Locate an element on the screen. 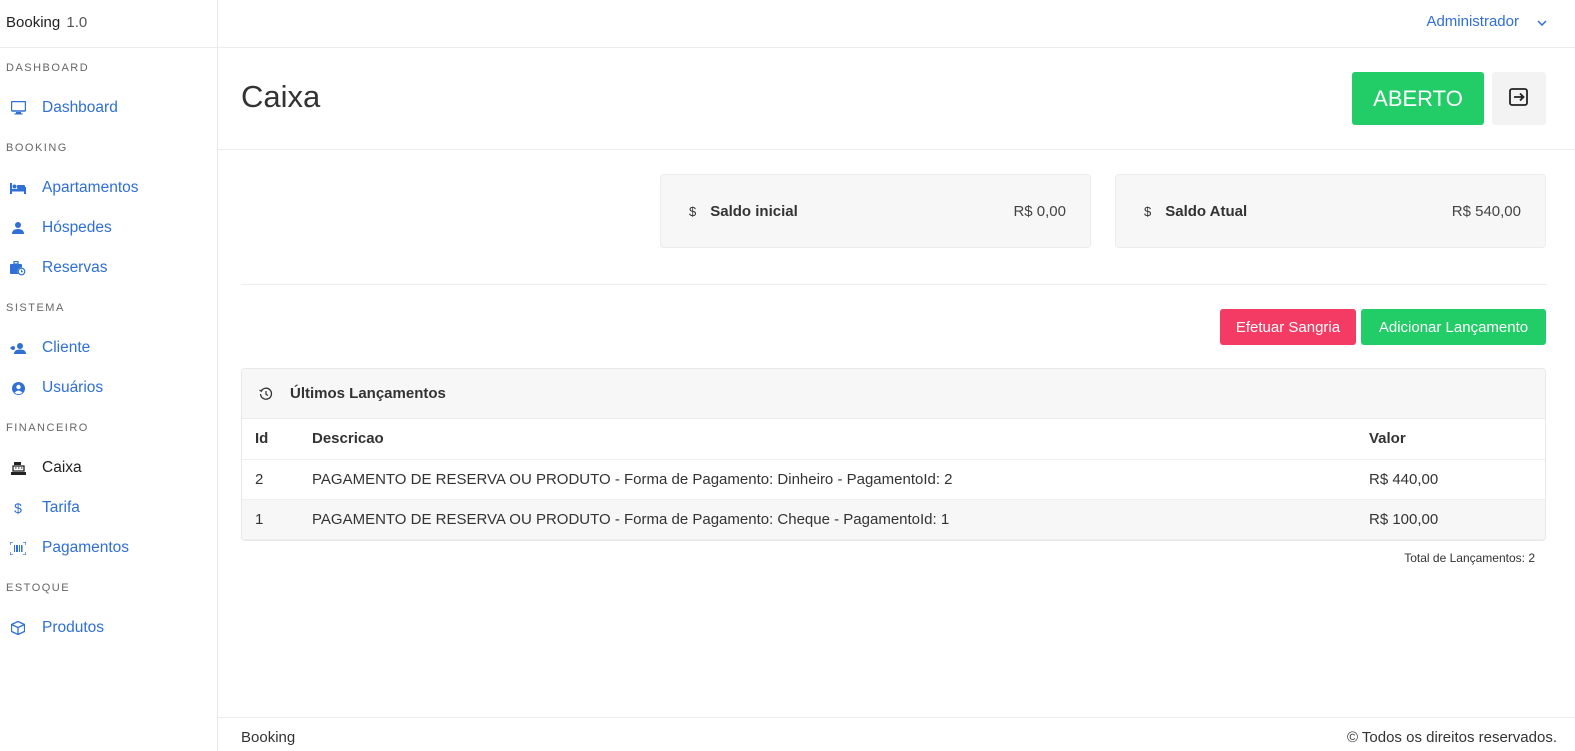 This screenshot has width=1575, height=751. sidebar-item-reservas: Reservas is located at coordinates (108, 268).